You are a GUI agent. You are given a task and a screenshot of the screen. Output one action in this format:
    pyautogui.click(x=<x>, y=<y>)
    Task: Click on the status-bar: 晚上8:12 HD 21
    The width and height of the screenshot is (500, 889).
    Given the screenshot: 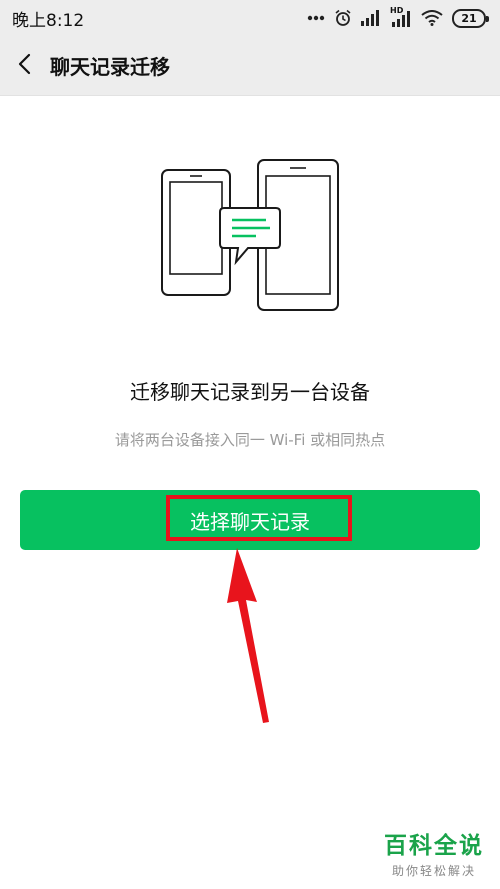 What is the action you would take?
    pyautogui.click(x=250, y=18)
    